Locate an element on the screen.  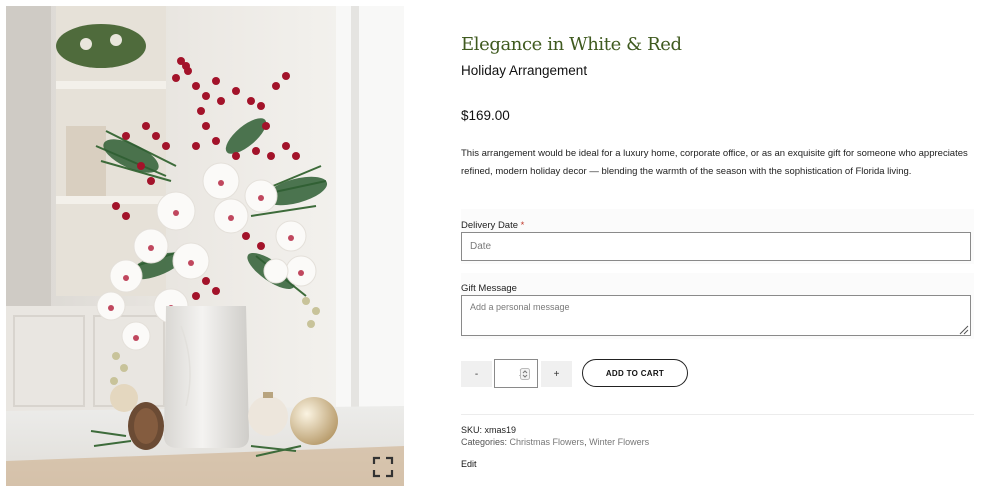
edit-link: Edit is located at coordinates (469, 464).